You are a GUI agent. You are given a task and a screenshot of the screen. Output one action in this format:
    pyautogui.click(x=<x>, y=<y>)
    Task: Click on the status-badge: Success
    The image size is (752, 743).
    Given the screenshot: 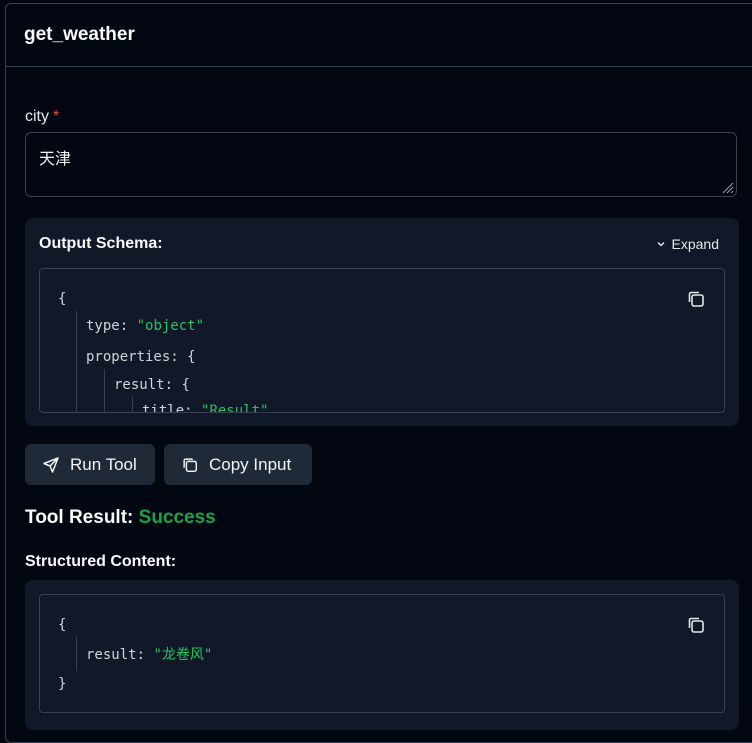 What is the action you would take?
    pyautogui.click(x=177, y=517)
    